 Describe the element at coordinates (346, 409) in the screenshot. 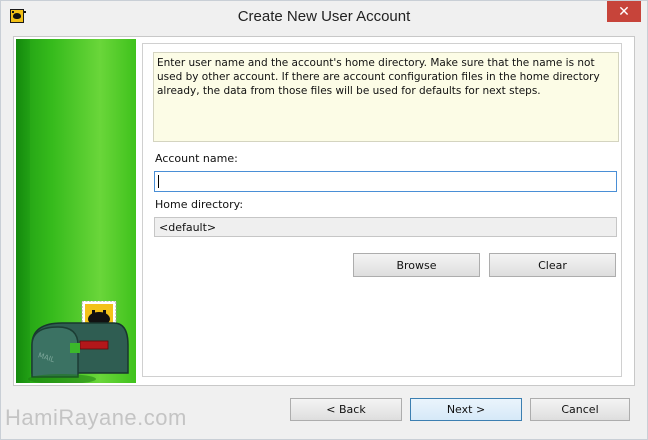

I see `back-button: < Back` at that location.